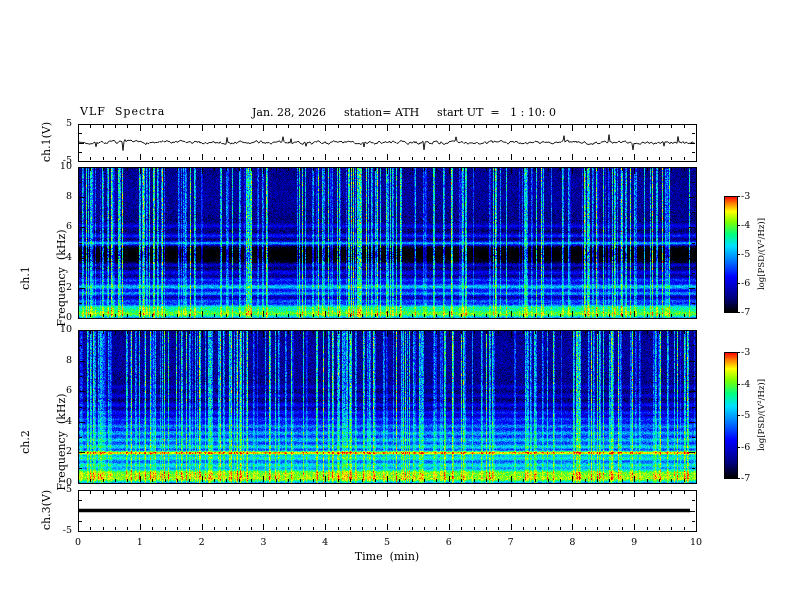 The height and width of the screenshot is (612, 792). Describe the element at coordinates (510, 542) in the screenshot. I see `x-tick-label: 7` at that location.